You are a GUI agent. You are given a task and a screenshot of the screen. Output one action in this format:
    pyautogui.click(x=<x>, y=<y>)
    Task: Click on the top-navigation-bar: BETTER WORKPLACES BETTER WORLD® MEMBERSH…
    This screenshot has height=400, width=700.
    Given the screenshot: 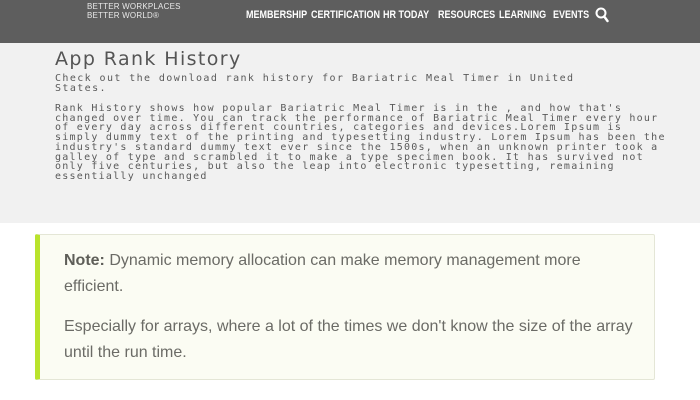 What is the action you would take?
    pyautogui.click(x=350, y=21)
    